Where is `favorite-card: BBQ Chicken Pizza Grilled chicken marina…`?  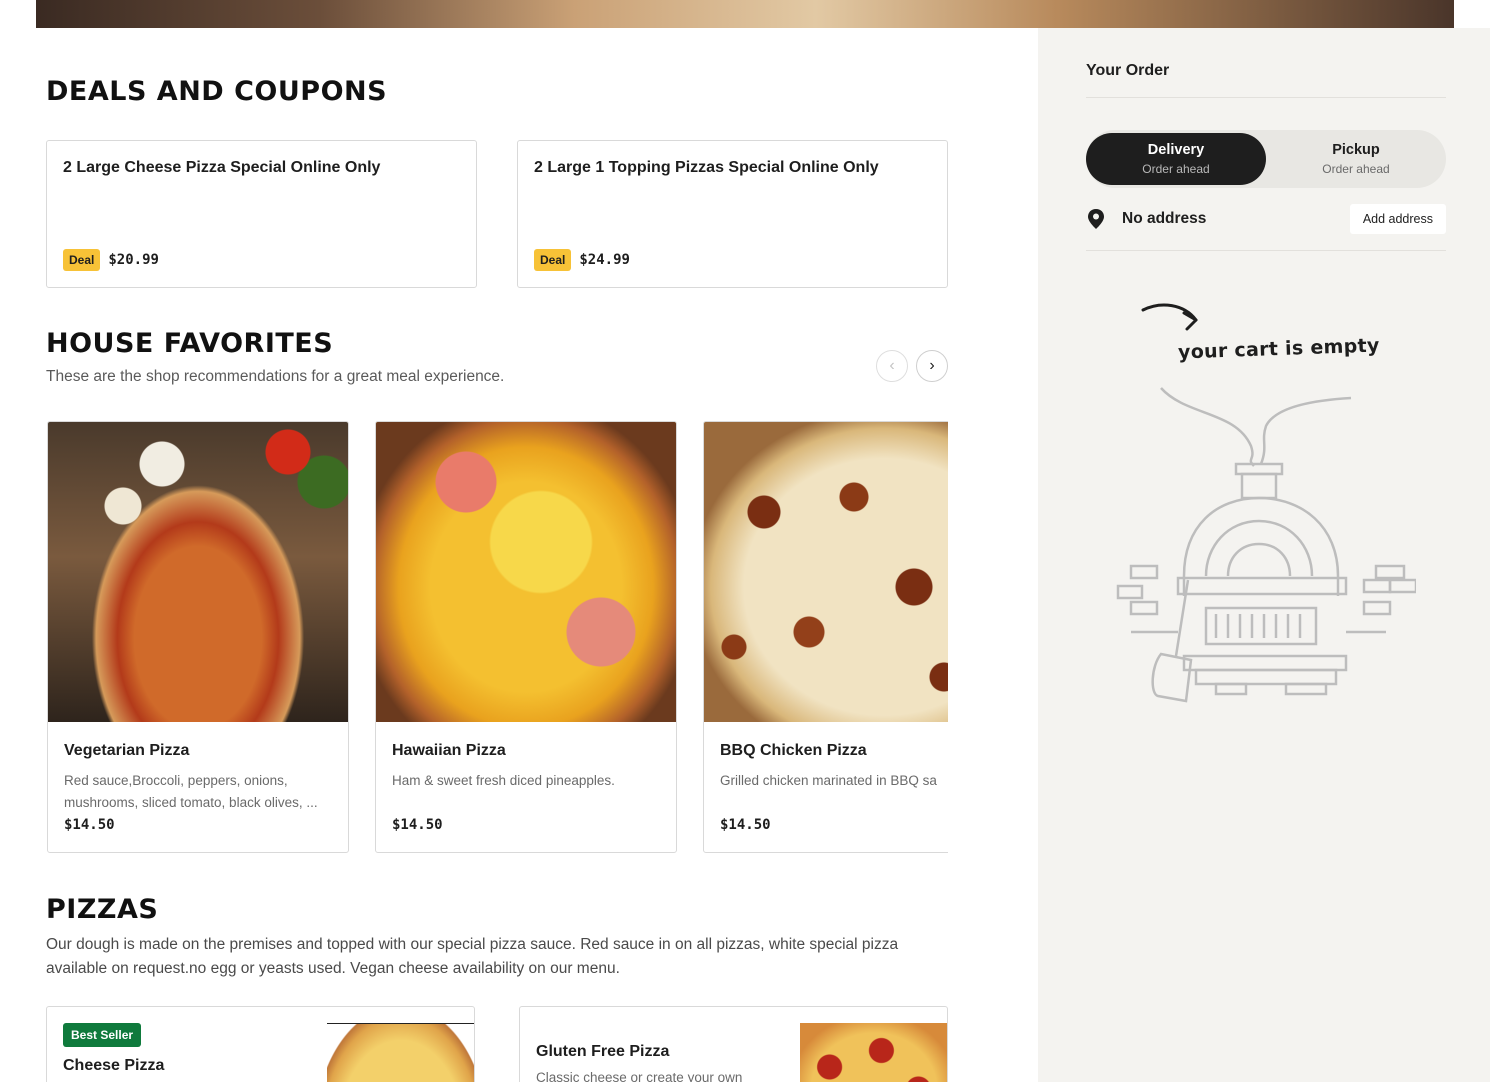 favorite-card: BBQ Chicken Pizza Grilled chicken marina… is located at coordinates (825, 637).